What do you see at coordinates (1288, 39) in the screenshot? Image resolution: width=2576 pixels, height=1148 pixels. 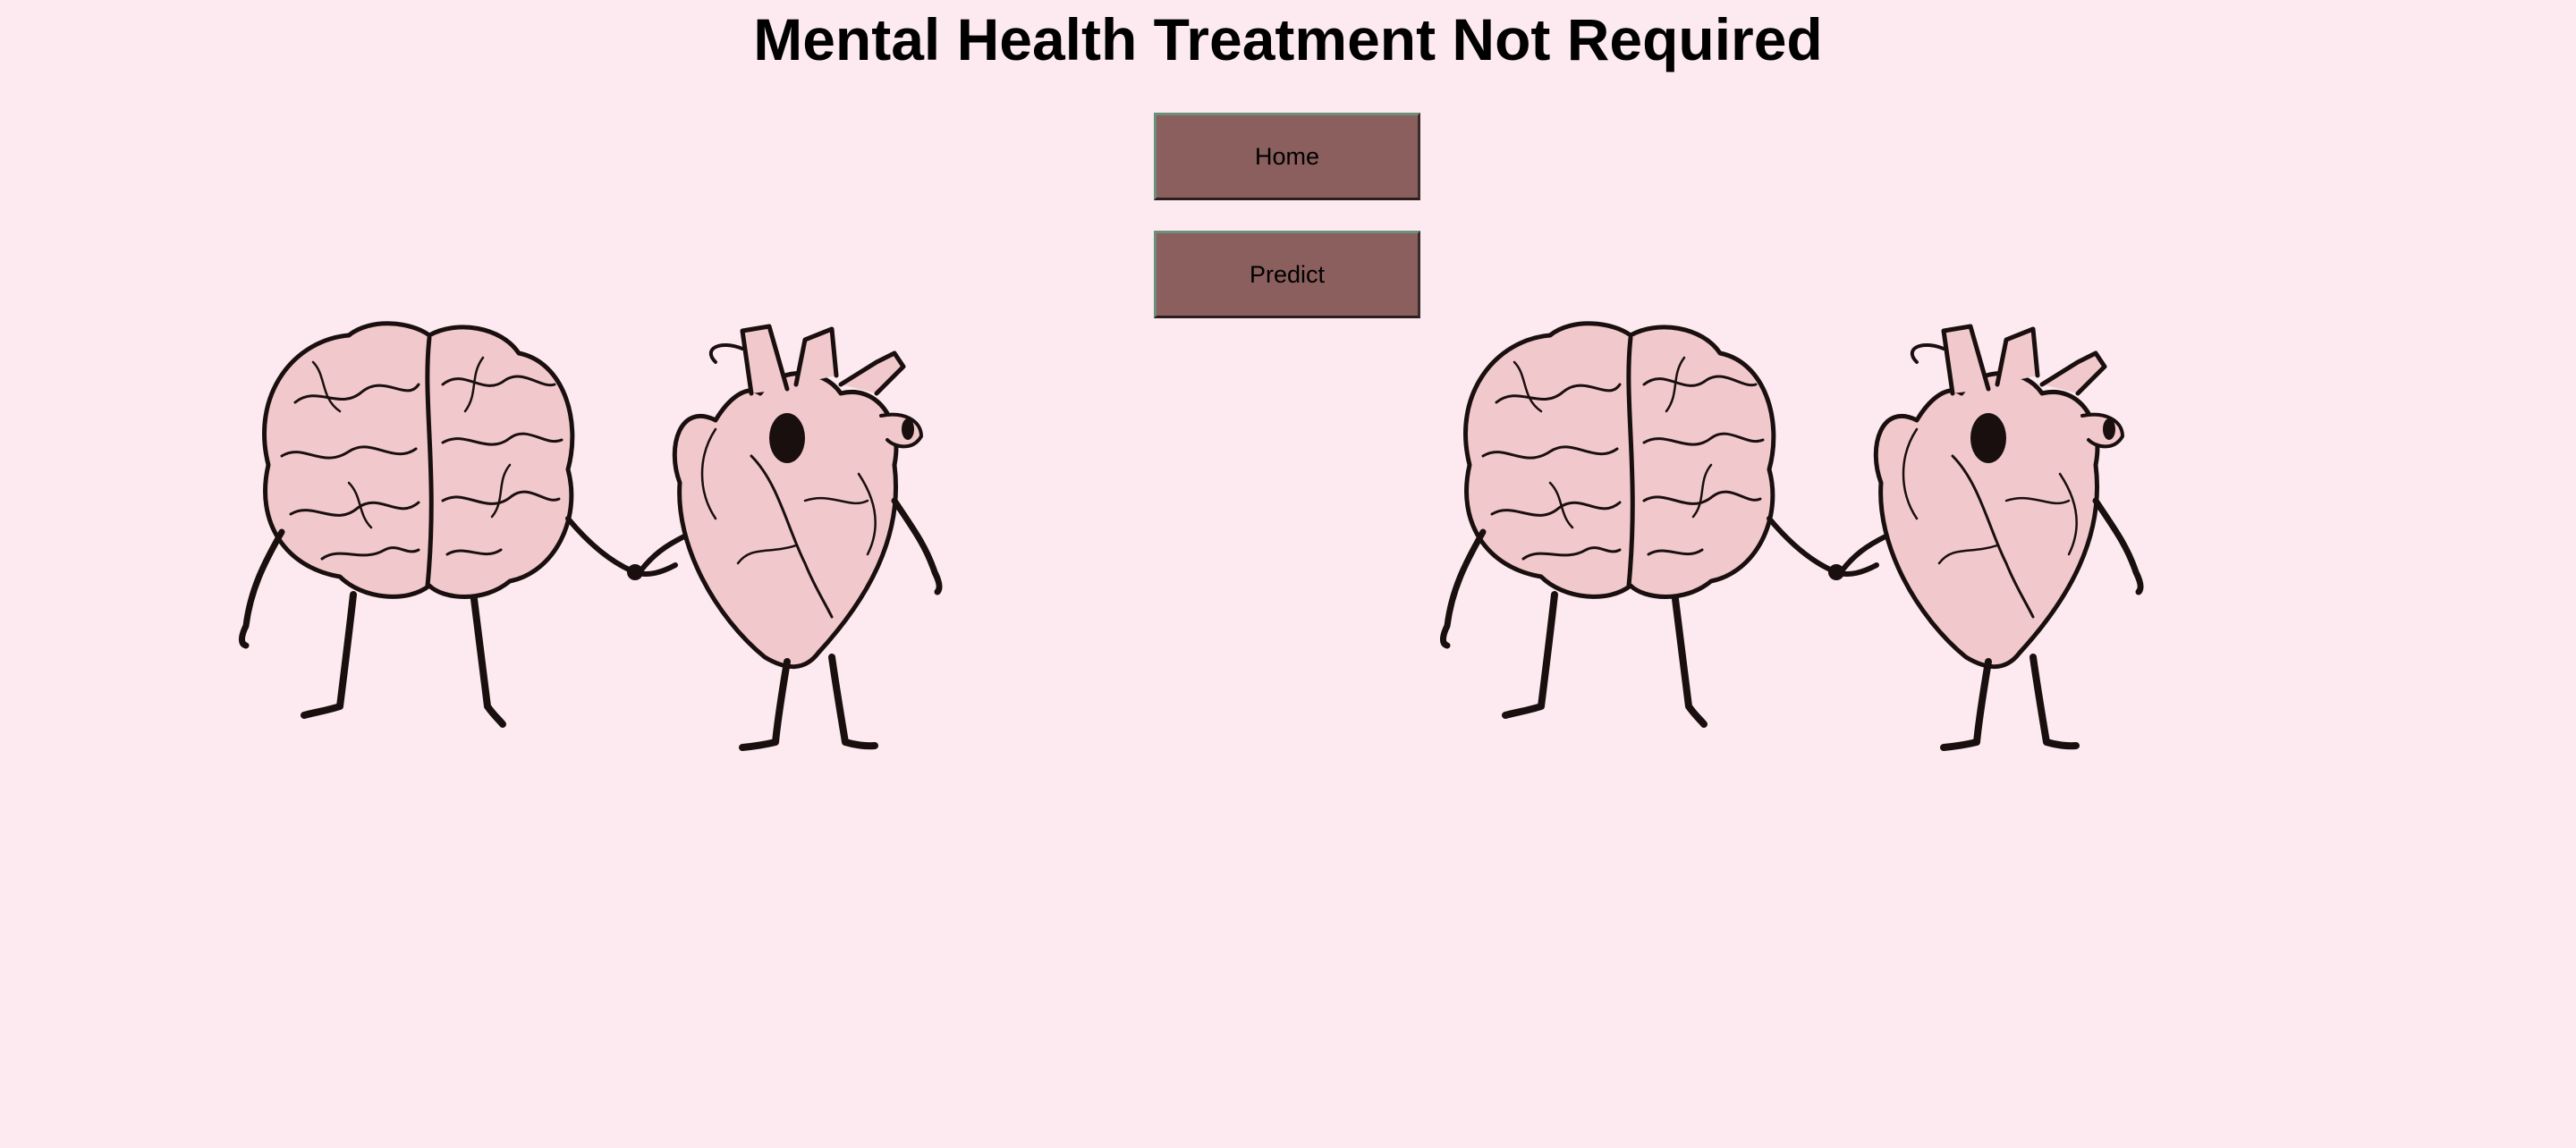 I see `page-title: Mental Health Treatment Not Required` at bounding box center [1288, 39].